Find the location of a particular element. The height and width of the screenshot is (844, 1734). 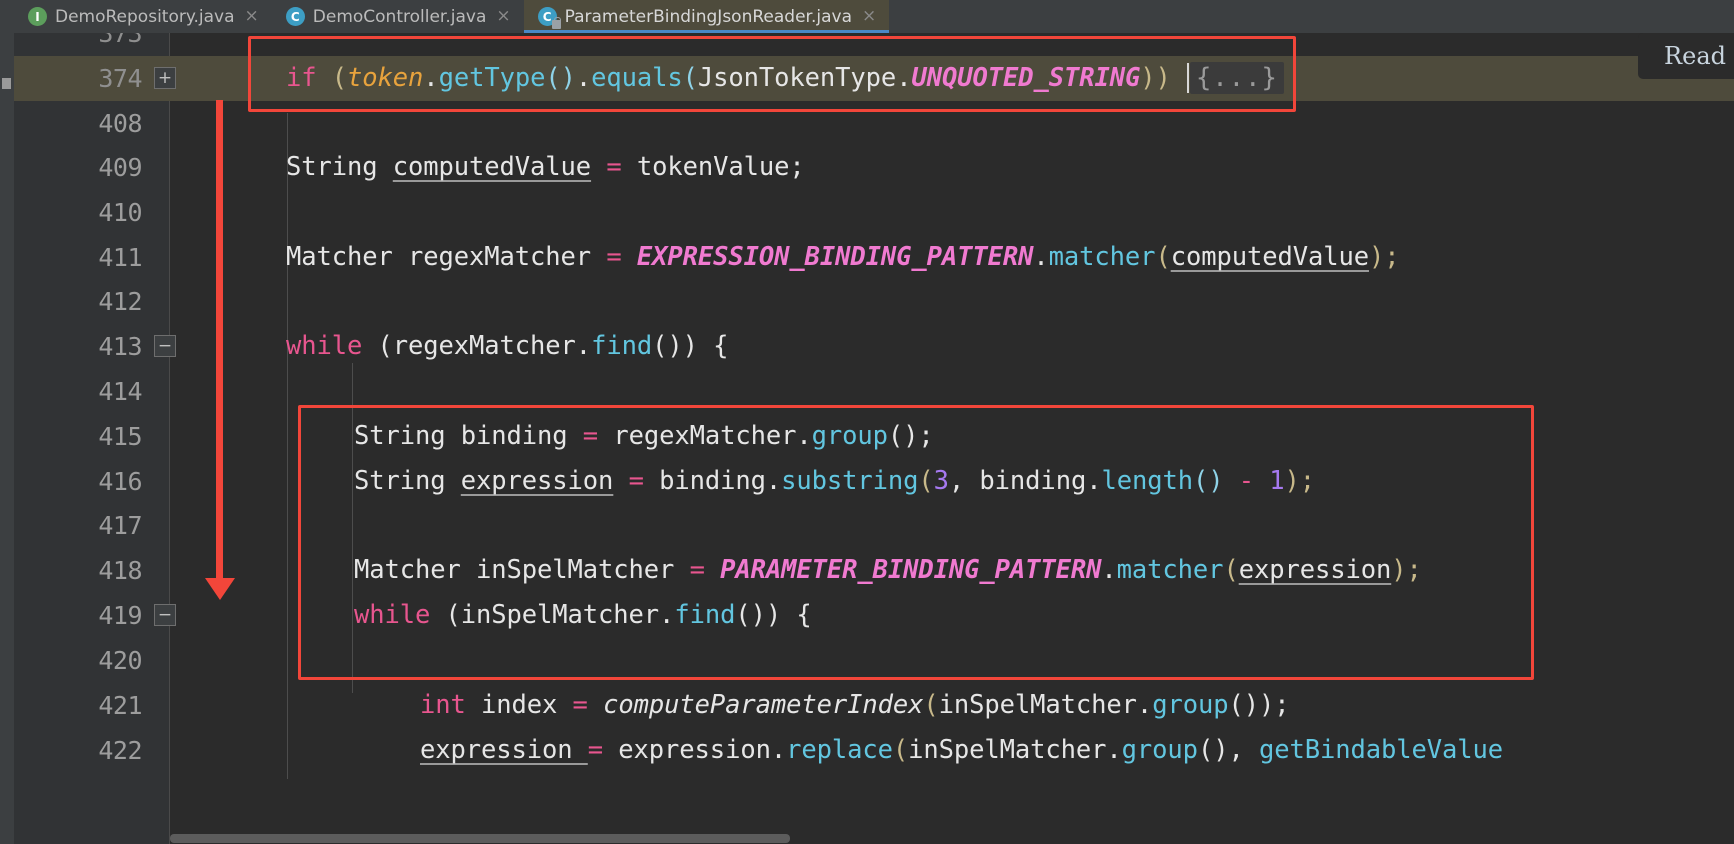

code-line-417: 417 is located at coordinates (874, 525).